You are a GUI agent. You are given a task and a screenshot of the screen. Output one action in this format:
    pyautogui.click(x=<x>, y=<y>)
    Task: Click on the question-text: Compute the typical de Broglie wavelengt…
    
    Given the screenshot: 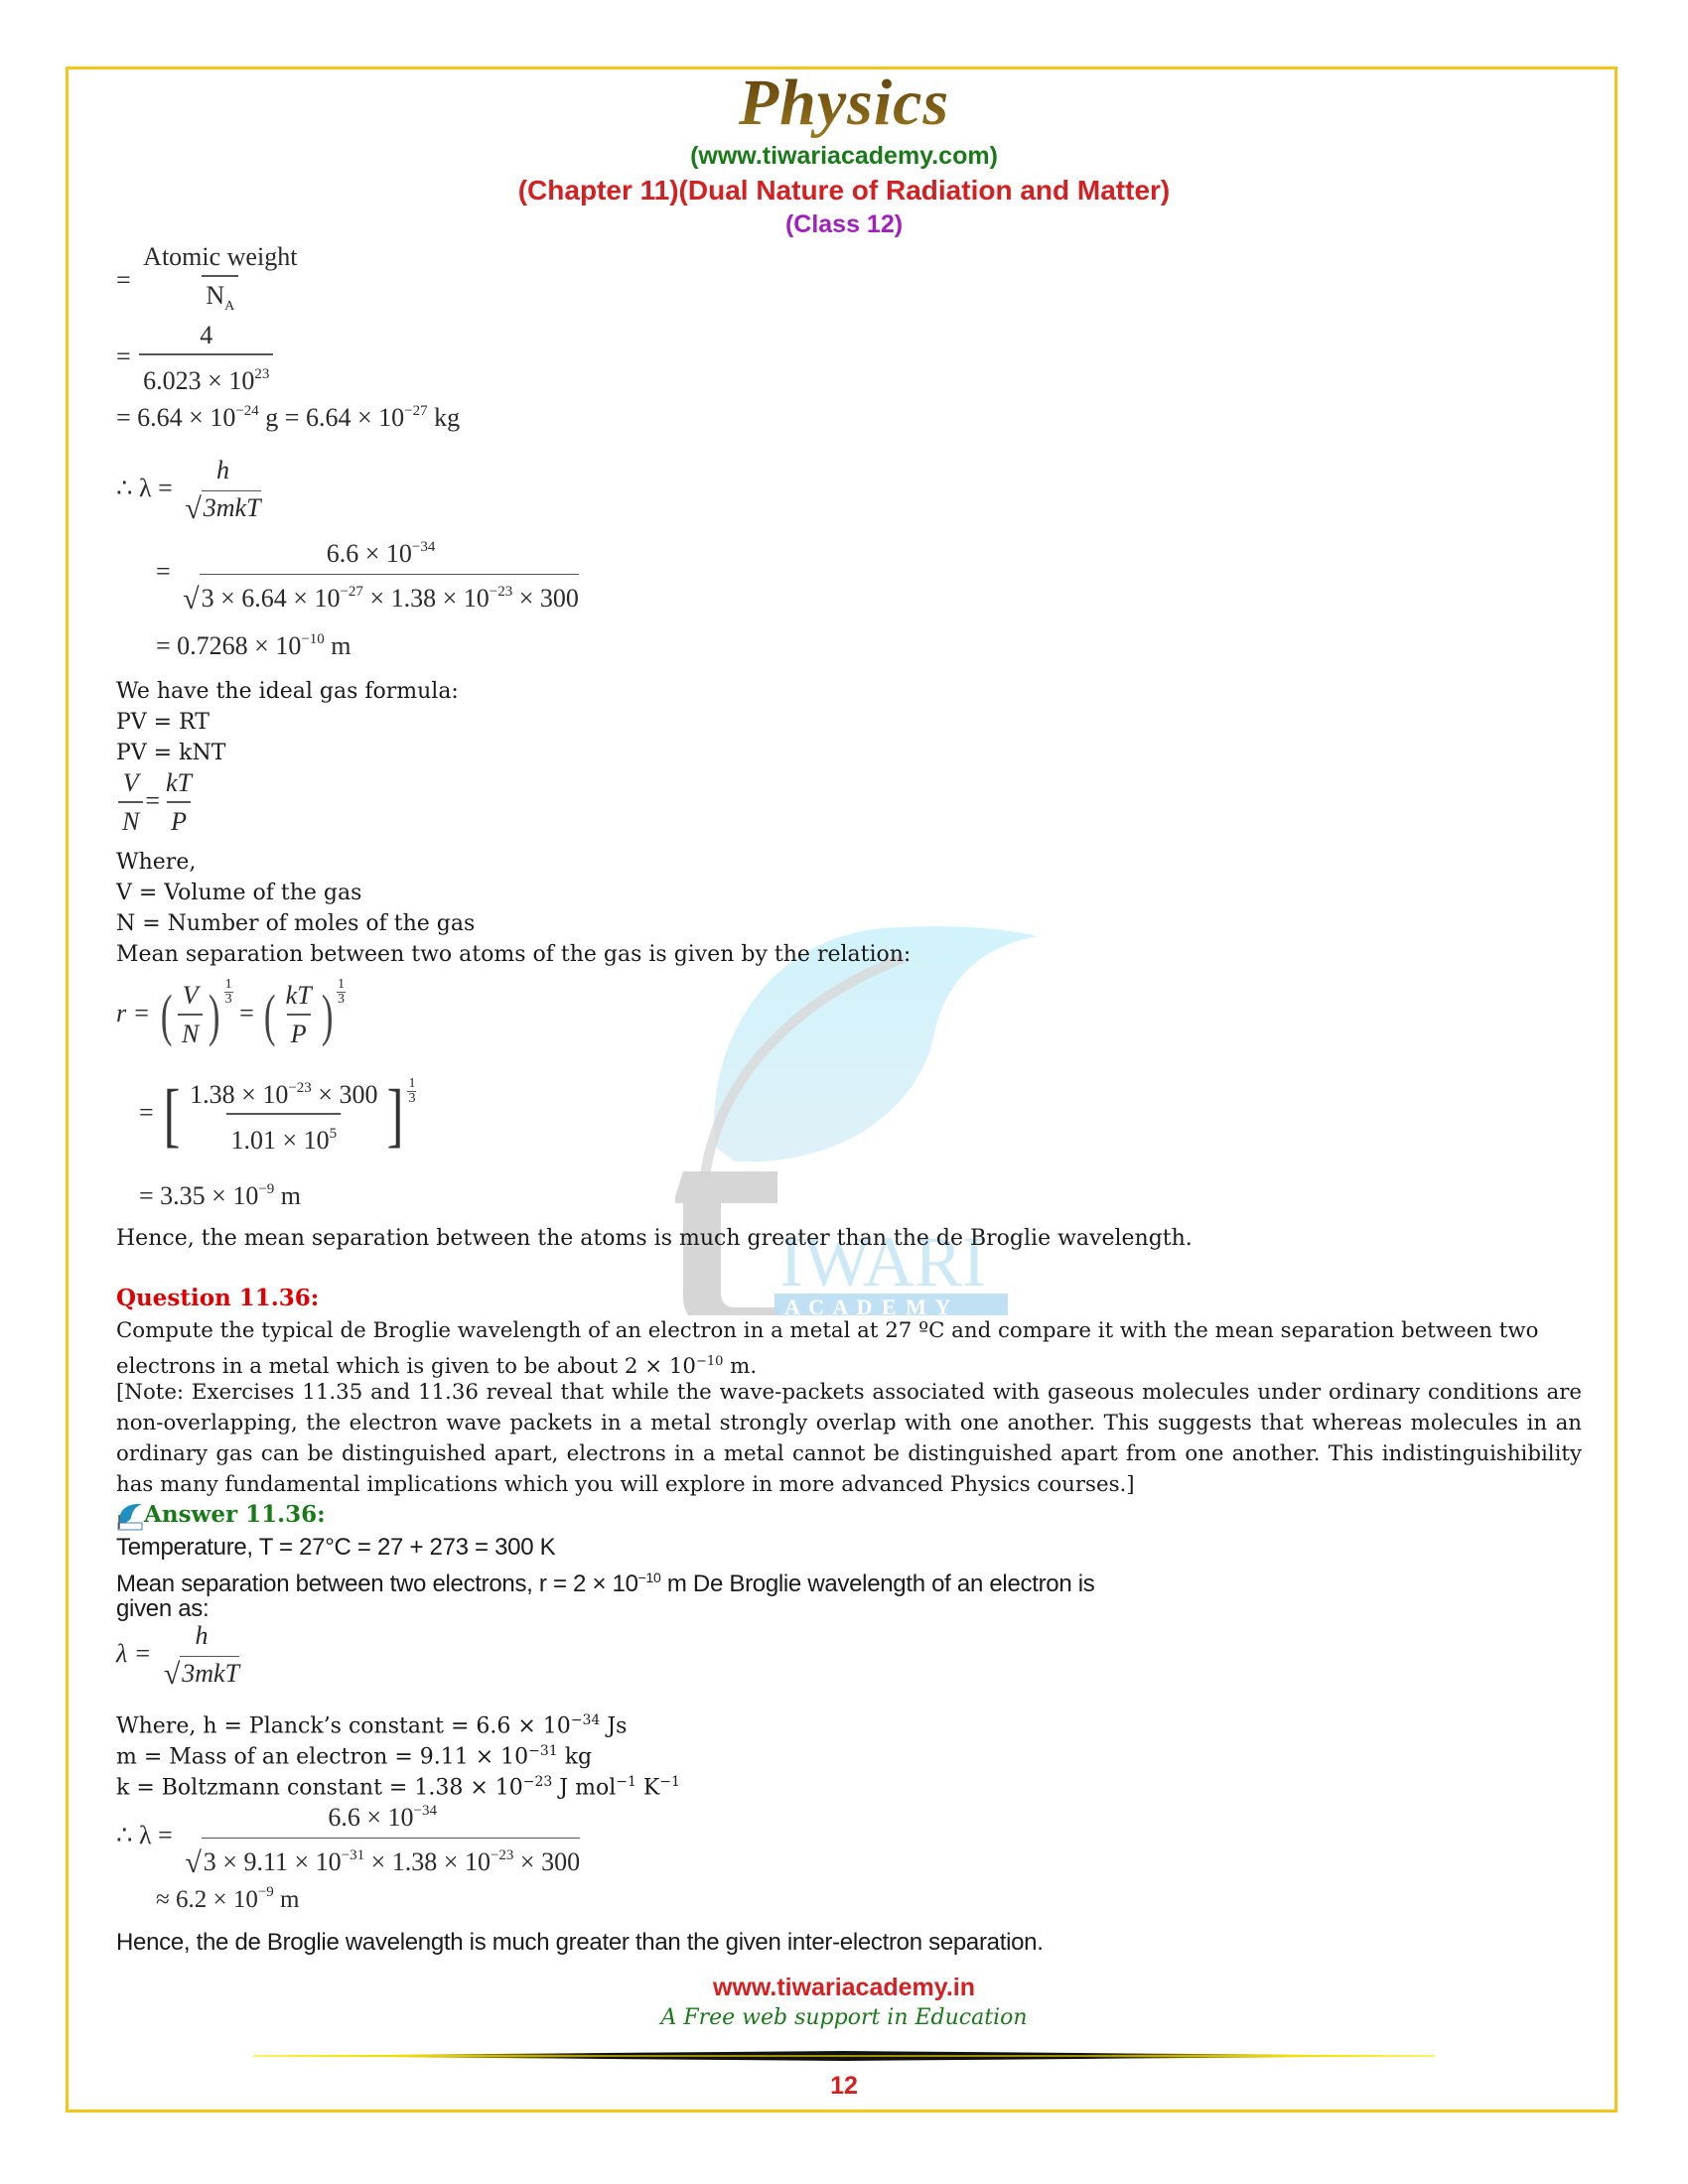 What is the action you would take?
    pyautogui.click(x=827, y=1349)
    